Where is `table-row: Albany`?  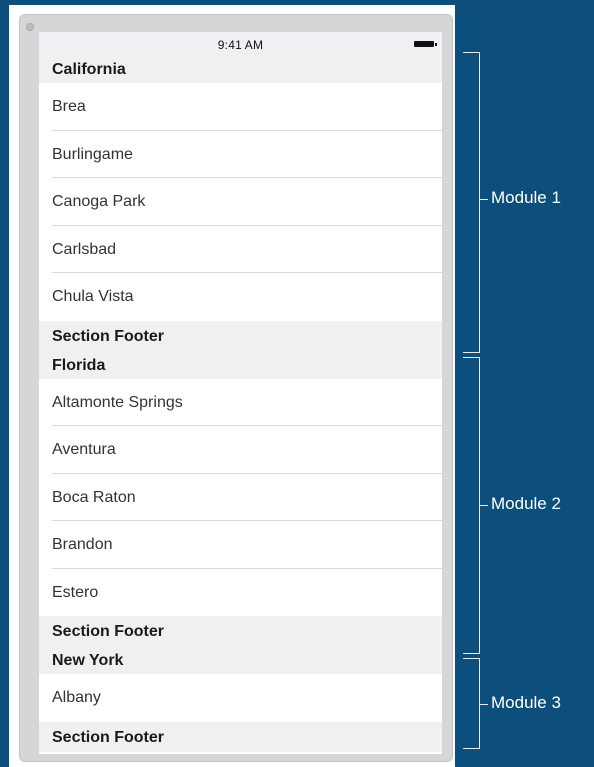
table-row: Albany is located at coordinates (240, 698).